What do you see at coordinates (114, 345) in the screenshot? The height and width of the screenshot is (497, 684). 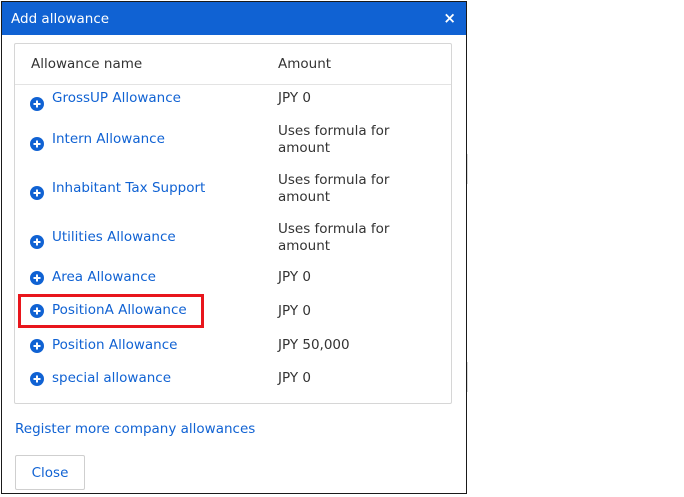 I see `allowance-name-link: Position Allowance` at bounding box center [114, 345].